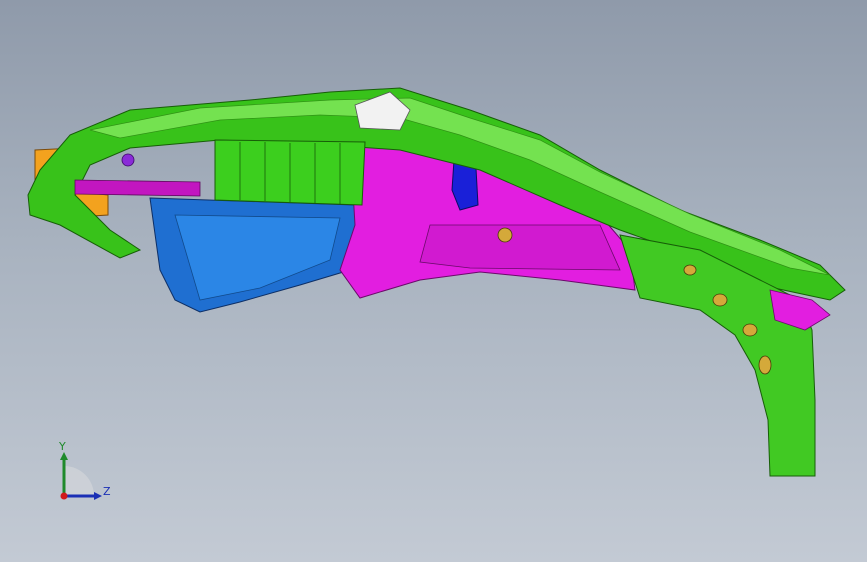 Image resolution: width=867 pixels, height=562 pixels. Describe the element at coordinates (505, 235) in the screenshot. I see `panel-hole` at that location.